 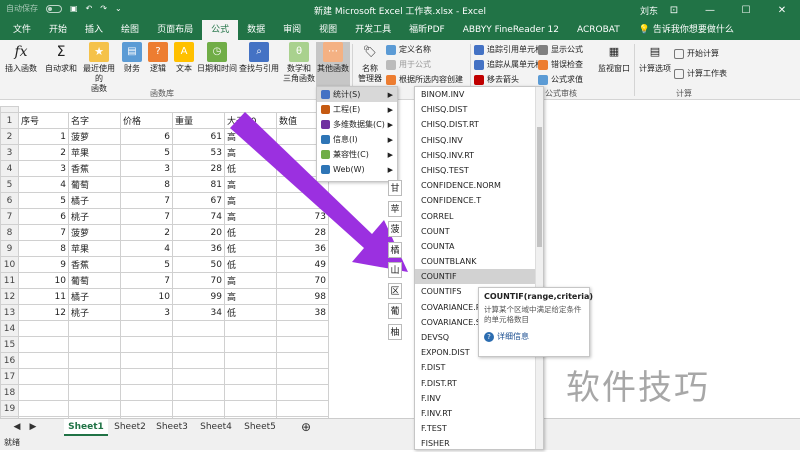 What do you see at coordinates (43, 296) in the screenshot?
I see `cell: 11` at bounding box center [43, 296].